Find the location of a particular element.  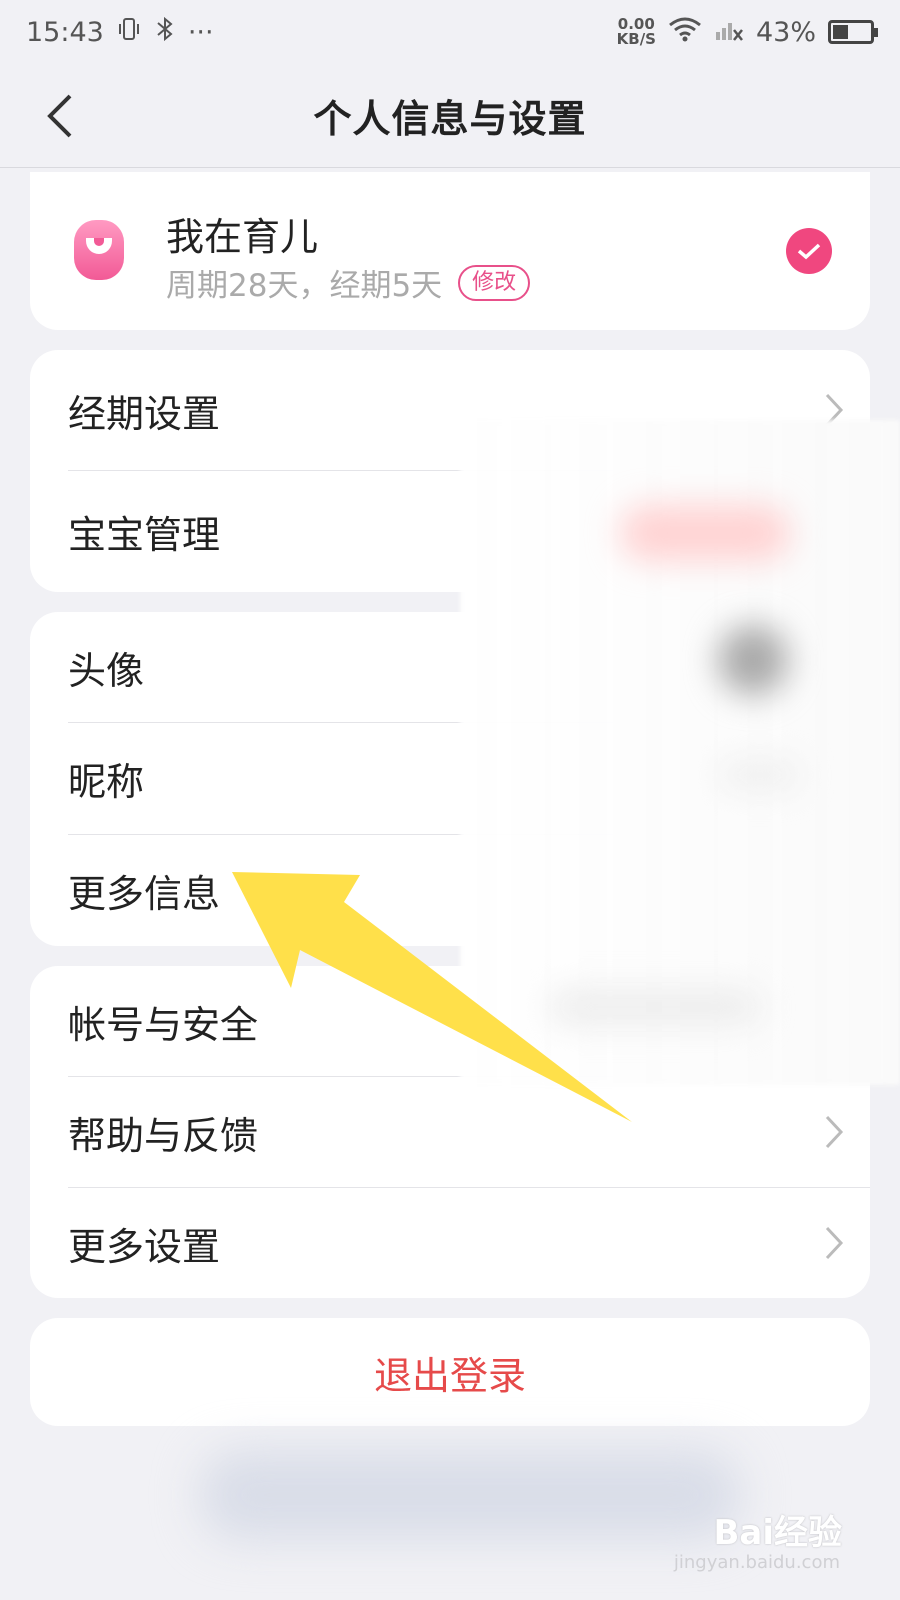

baidu-watermark: Bai经验 is located at coordinates (777, 1533).